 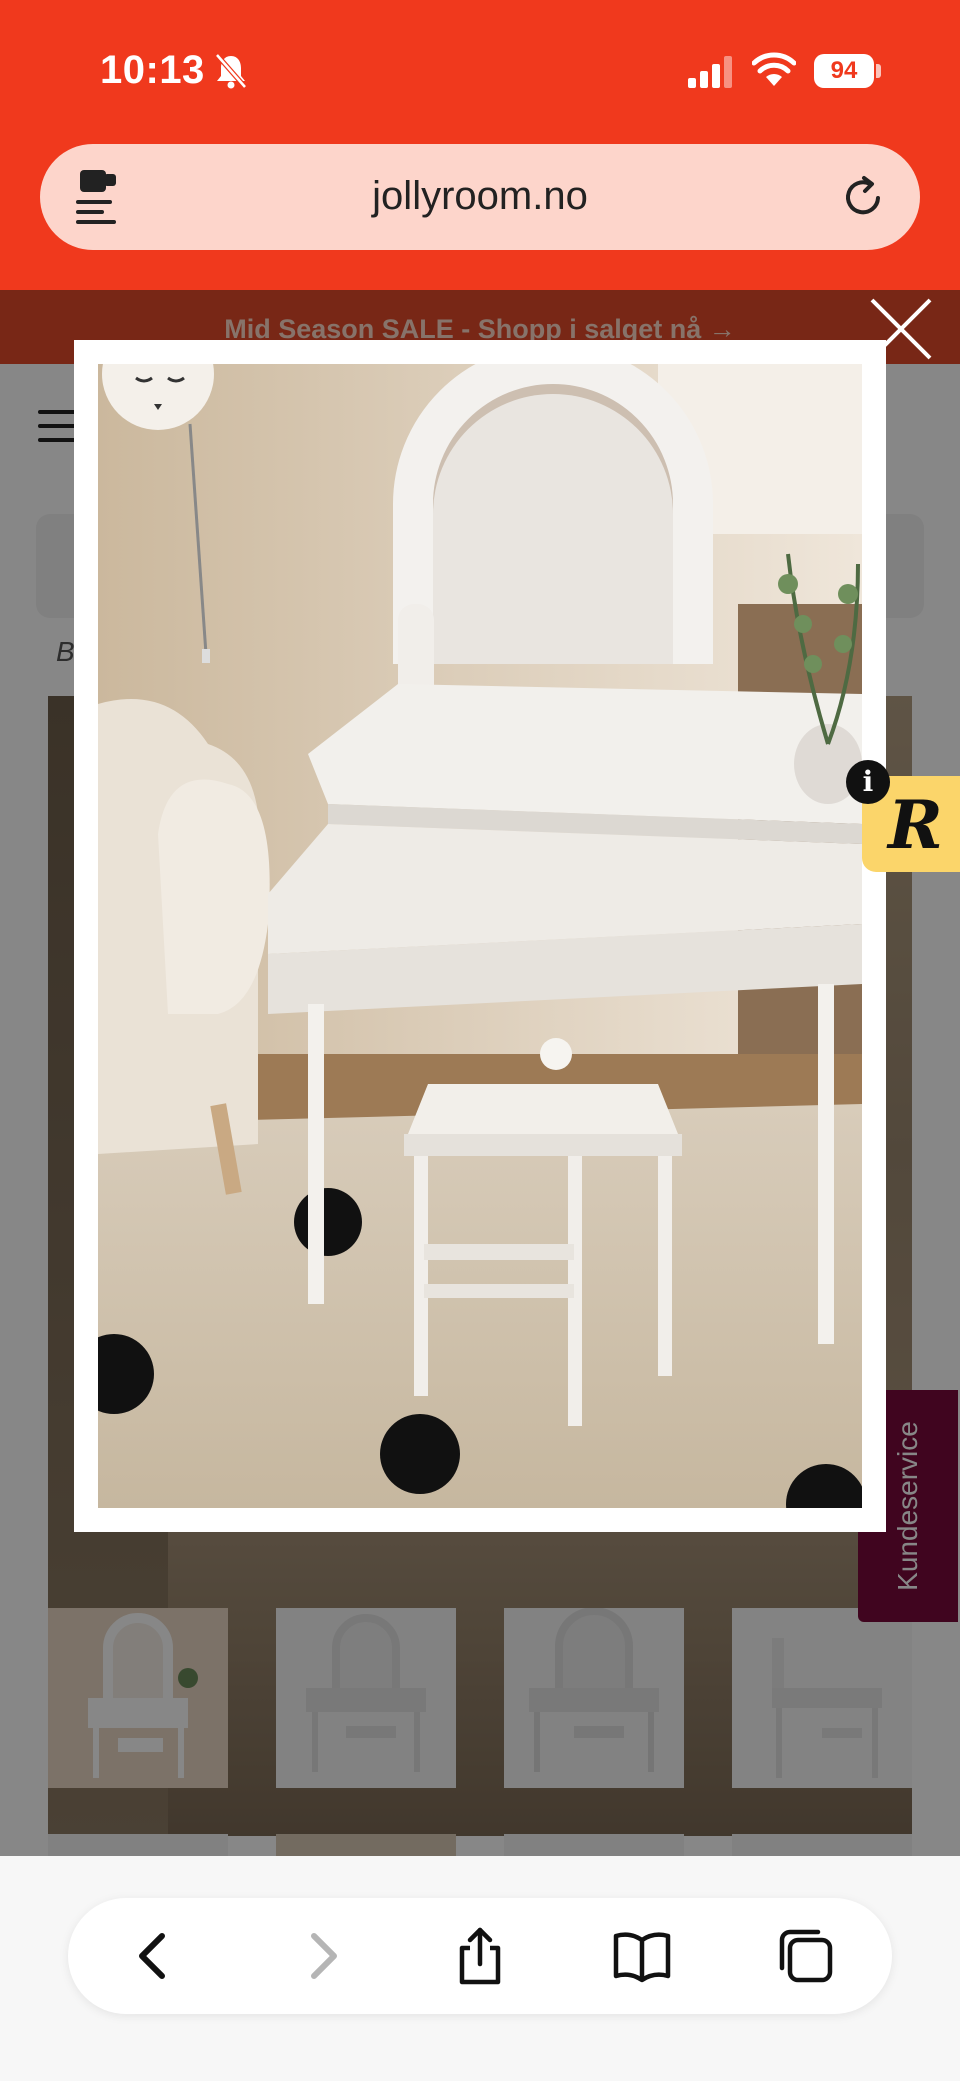 What do you see at coordinates (774, 69) in the screenshot?
I see `wifi-icon` at bounding box center [774, 69].